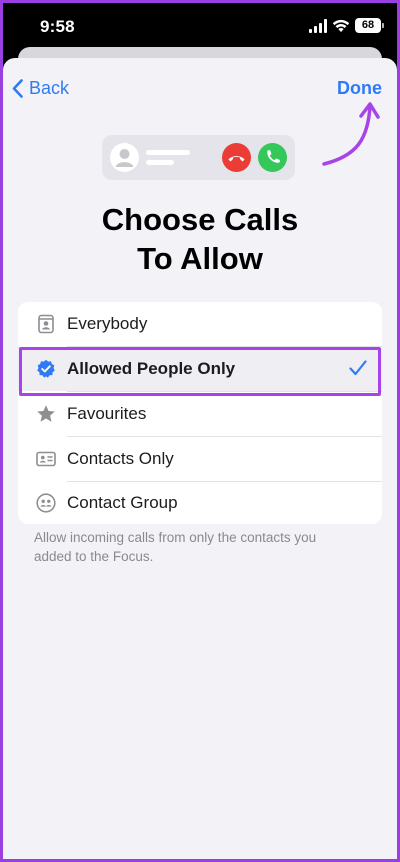  Describe the element at coordinates (57, 26) in the screenshot. I see `status-time: 9:58` at that location.